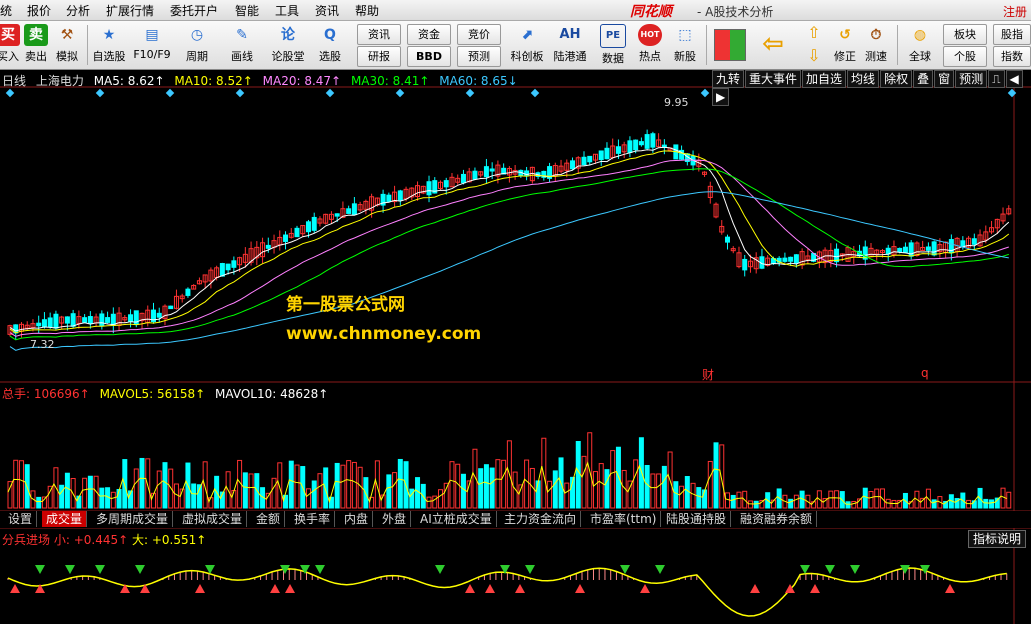 The image size is (1031, 624). Describe the element at coordinates (541, 519) in the screenshot. I see `tab-main-fund-flow: 主力资金流向` at that location.